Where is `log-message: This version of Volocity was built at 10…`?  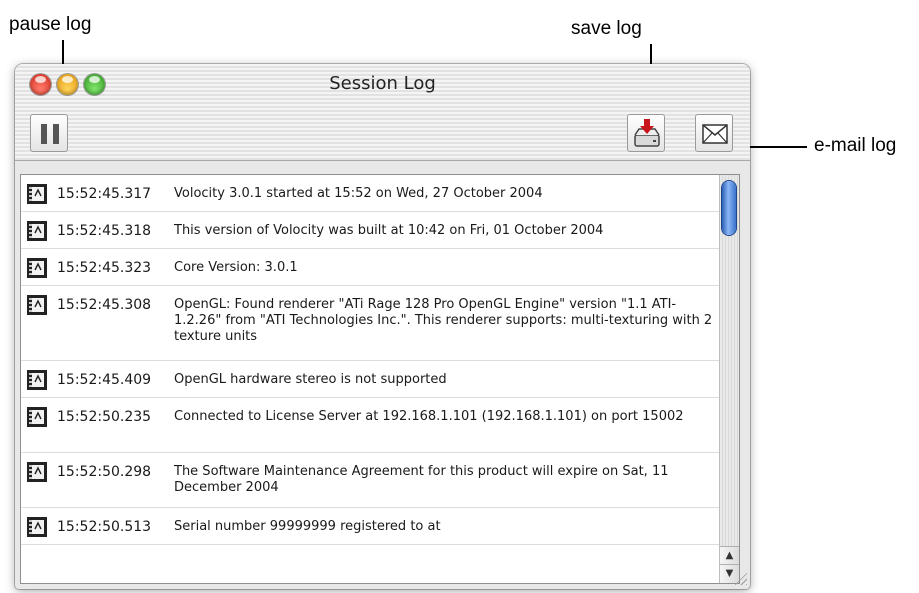
log-message: This version of Volocity was built at 10… is located at coordinates (389, 230).